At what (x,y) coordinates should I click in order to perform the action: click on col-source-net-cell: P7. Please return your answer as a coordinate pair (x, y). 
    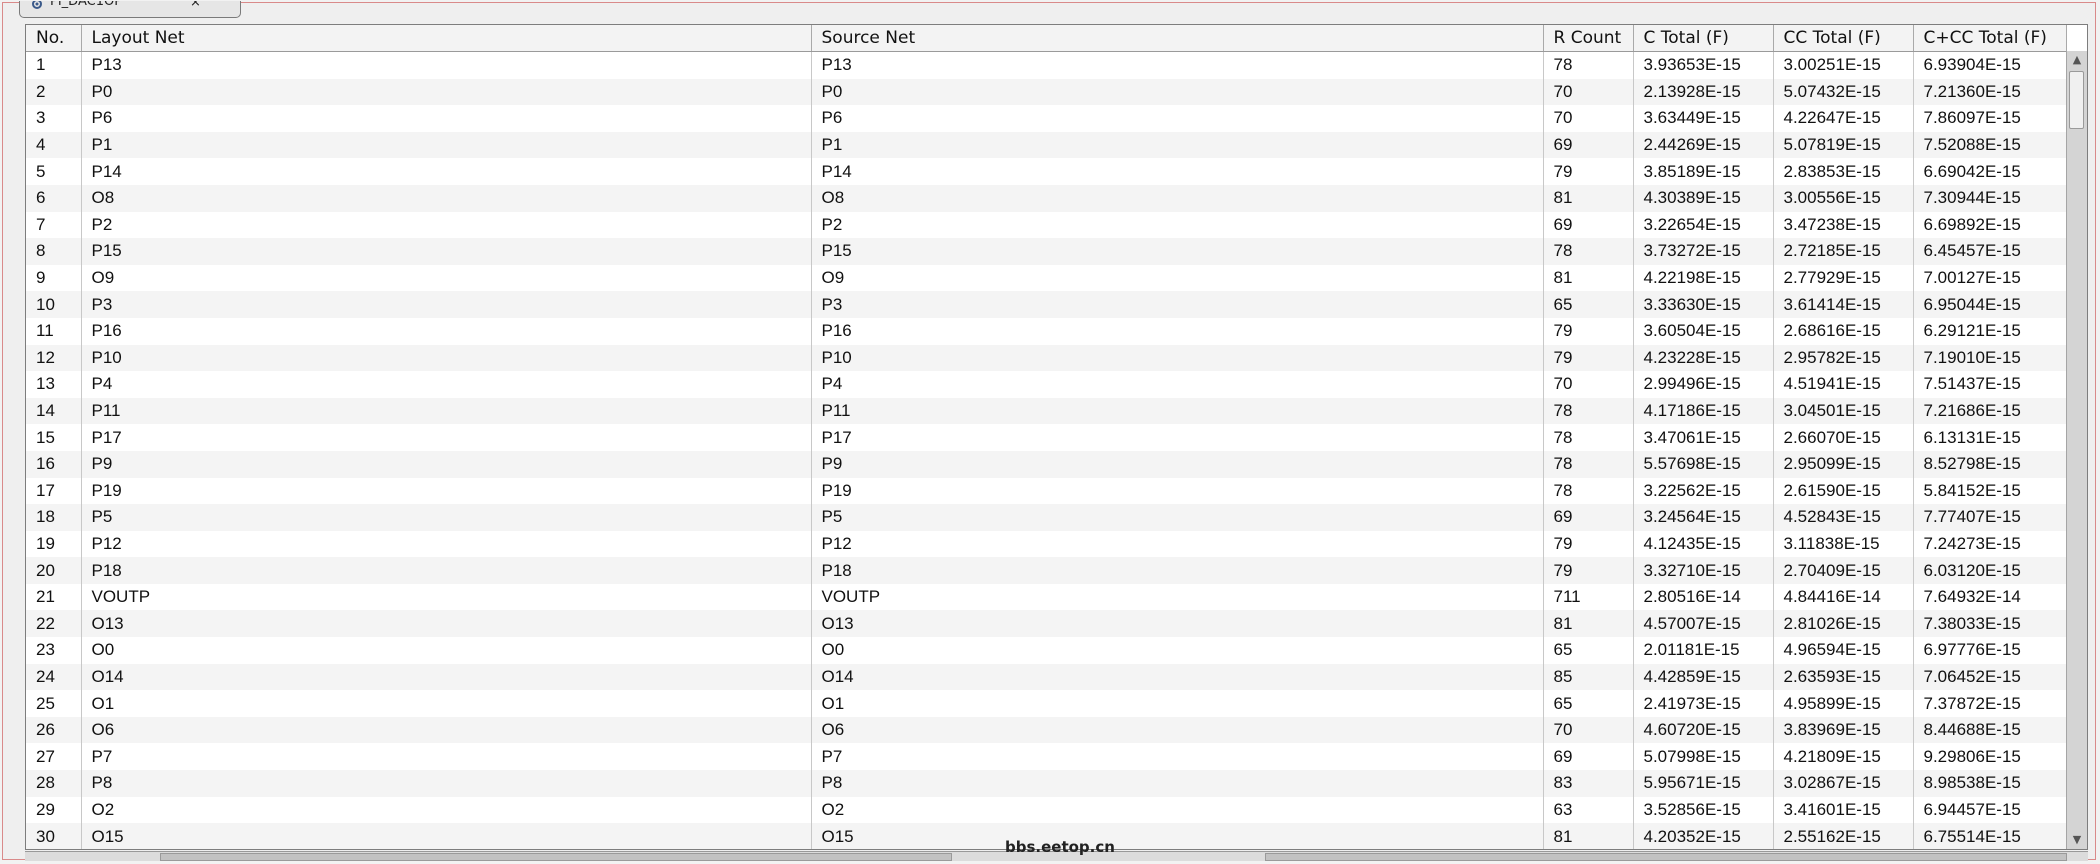
    Looking at the image, I should click on (1177, 757).